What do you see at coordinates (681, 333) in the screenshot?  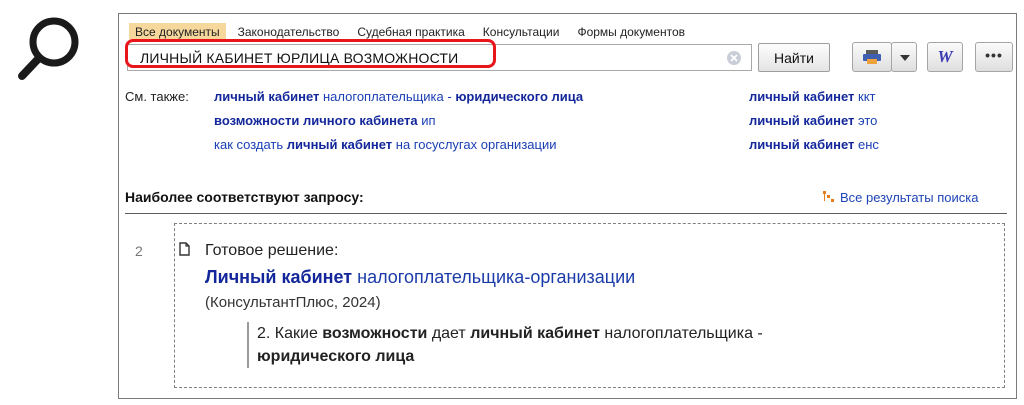 I see `snippet-text: налогоплательщика -` at bounding box center [681, 333].